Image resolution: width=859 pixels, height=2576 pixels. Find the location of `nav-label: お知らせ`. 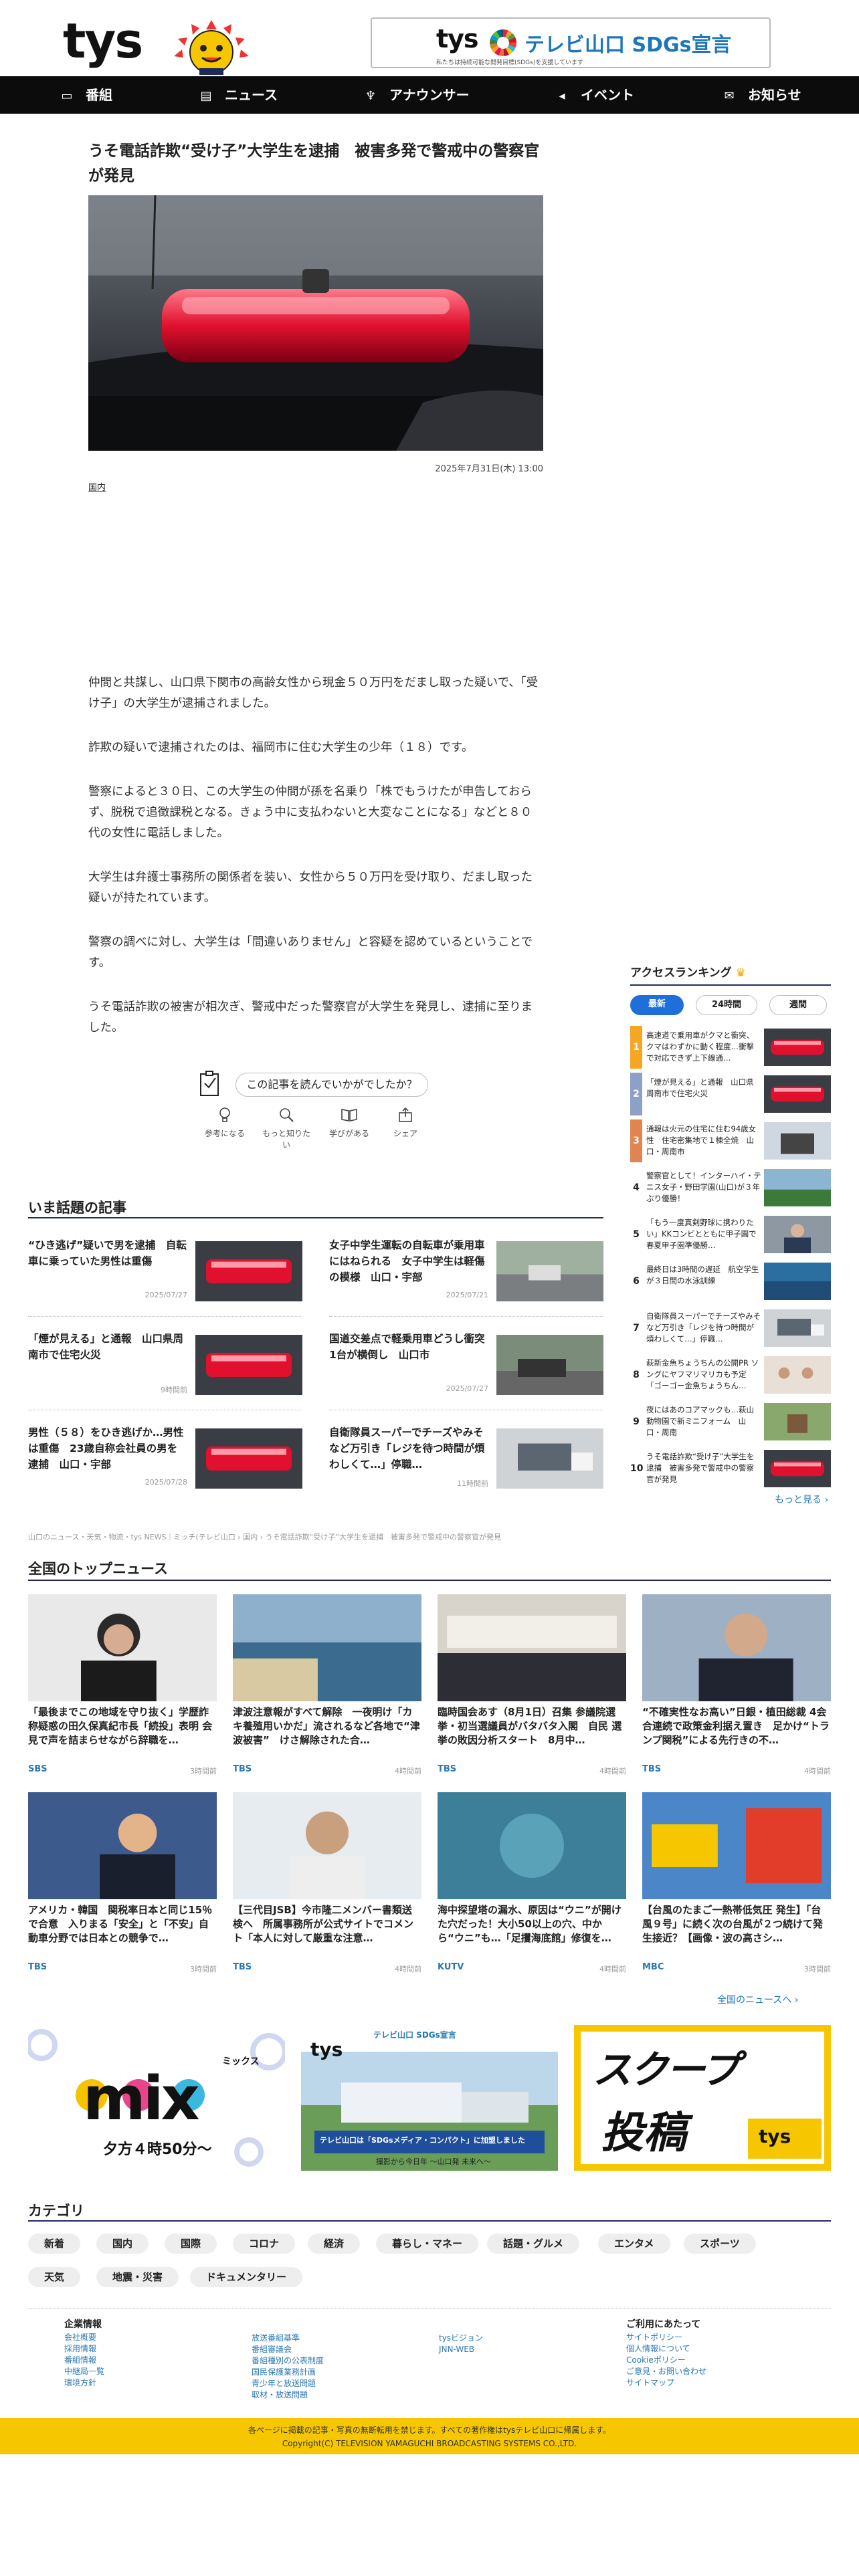

nav-label: お知らせ is located at coordinates (774, 95).